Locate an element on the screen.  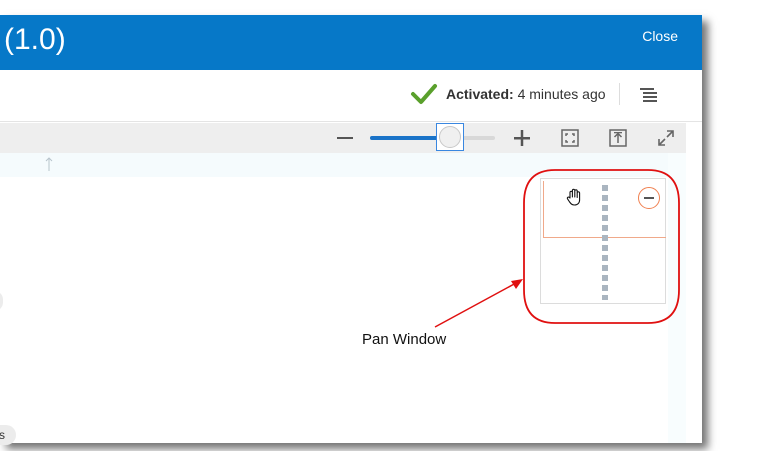
menu-icon is located at coordinates (649, 95).